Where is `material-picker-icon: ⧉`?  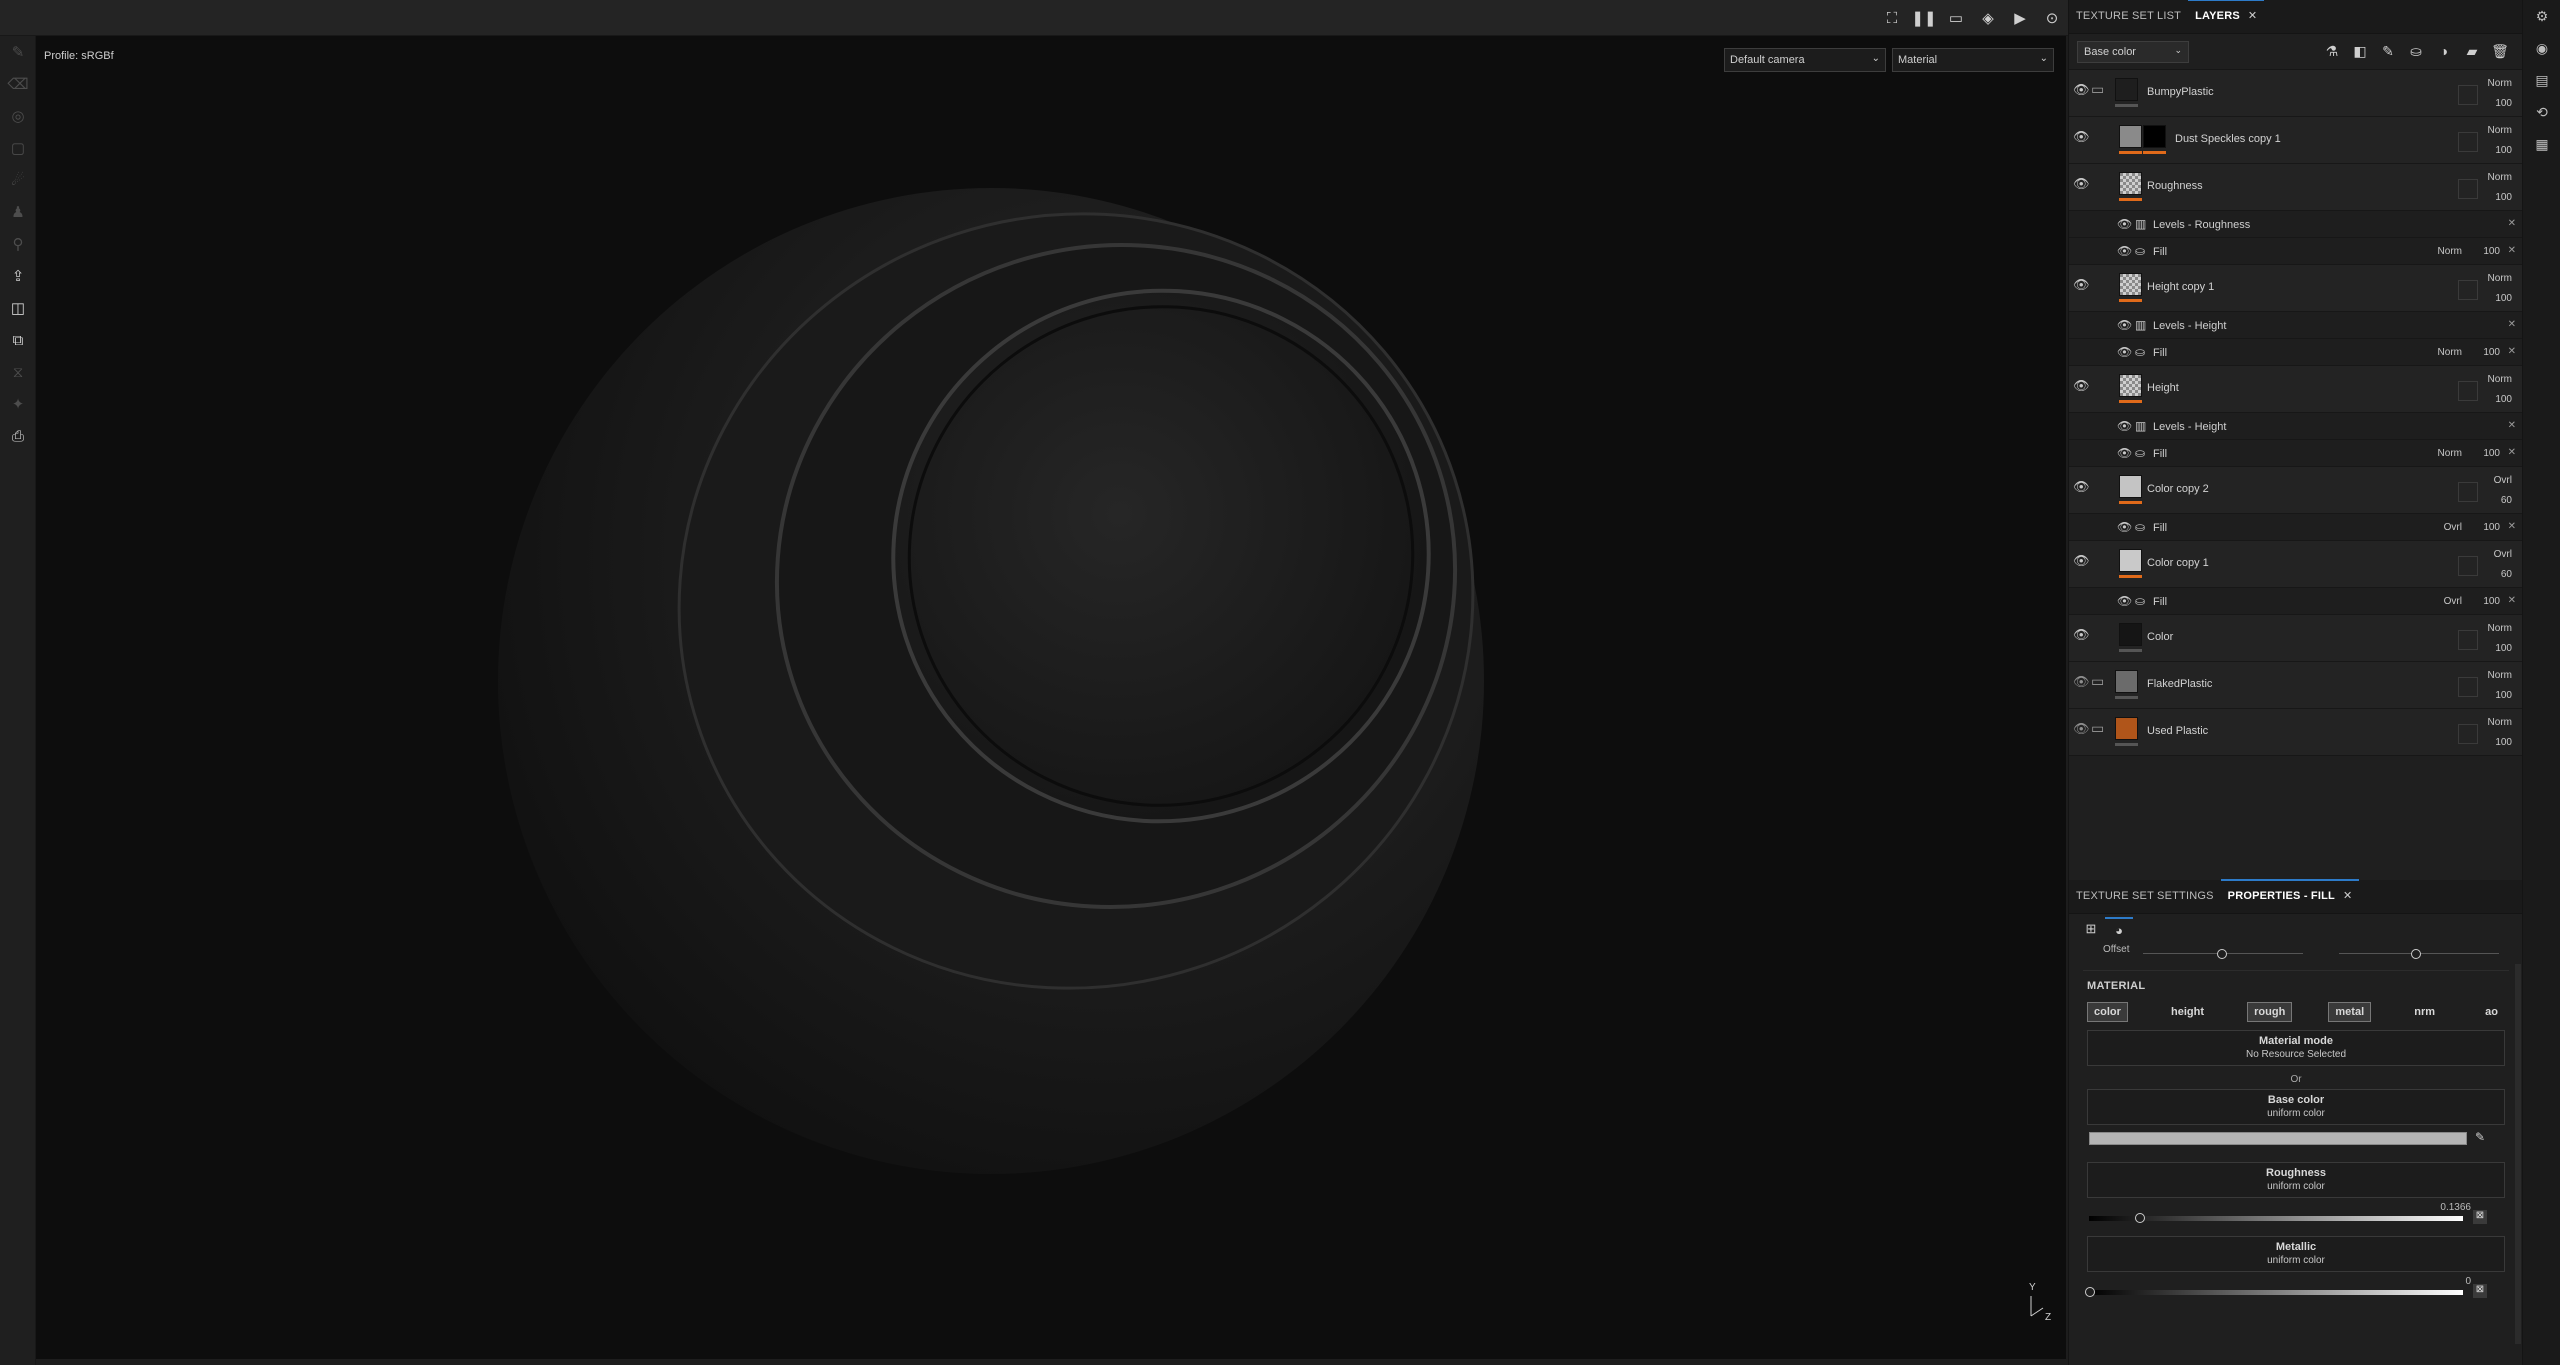
material-picker-icon: ⧉ is located at coordinates (18, 340).